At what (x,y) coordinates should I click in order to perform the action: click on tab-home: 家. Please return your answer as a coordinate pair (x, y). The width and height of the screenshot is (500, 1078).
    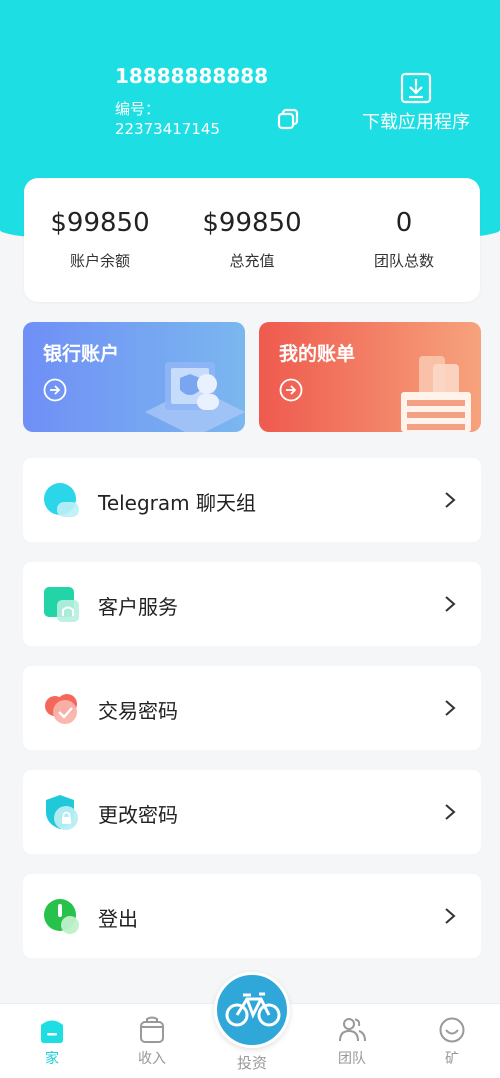
    Looking at the image, I should click on (52, 1042).